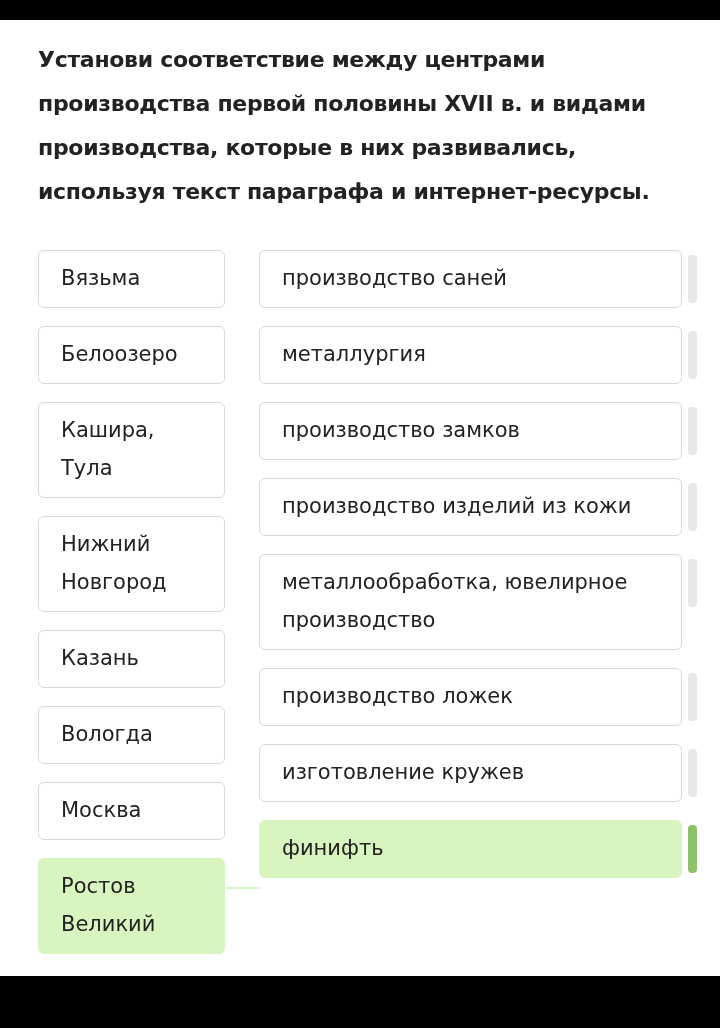 Image resolution: width=720 pixels, height=1028 pixels. What do you see at coordinates (470, 431) in the screenshot?
I see `target-item: производство замков` at bounding box center [470, 431].